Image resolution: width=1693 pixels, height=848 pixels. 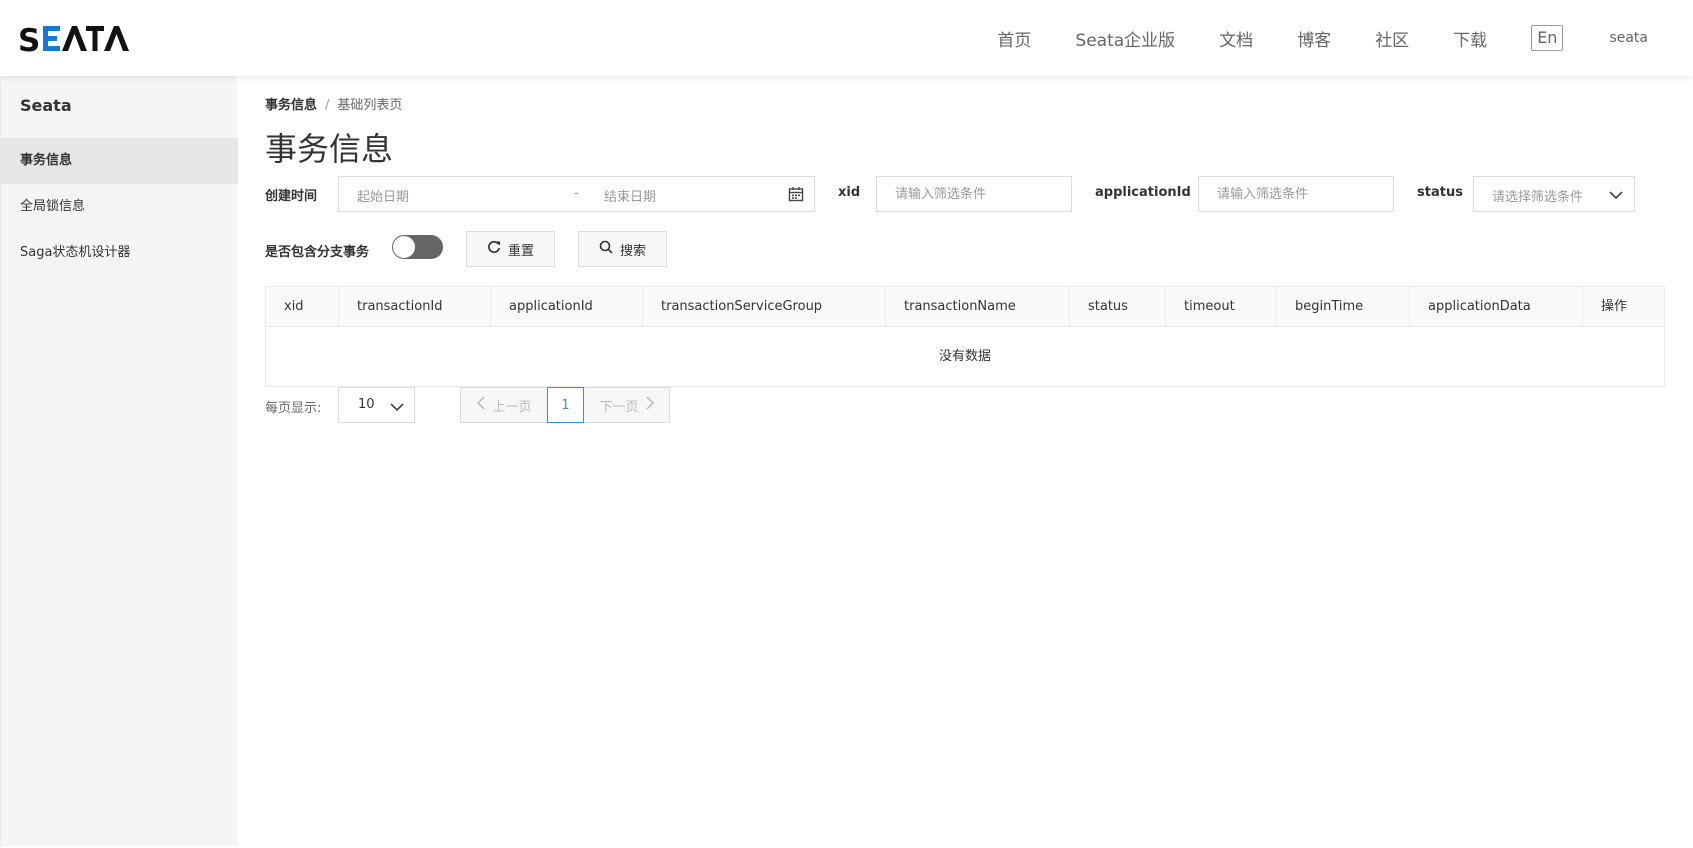 What do you see at coordinates (29, 38) in the screenshot?
I see `svg-text: S` at bounding box center [29, 38].